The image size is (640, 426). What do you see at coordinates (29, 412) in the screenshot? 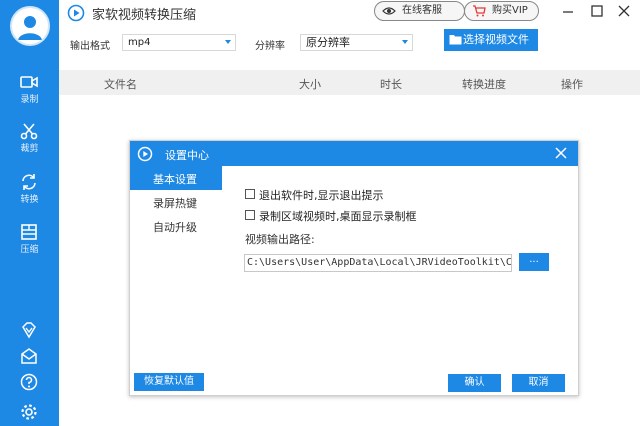
I see `settings-icon` at bounding box center [29, 412].